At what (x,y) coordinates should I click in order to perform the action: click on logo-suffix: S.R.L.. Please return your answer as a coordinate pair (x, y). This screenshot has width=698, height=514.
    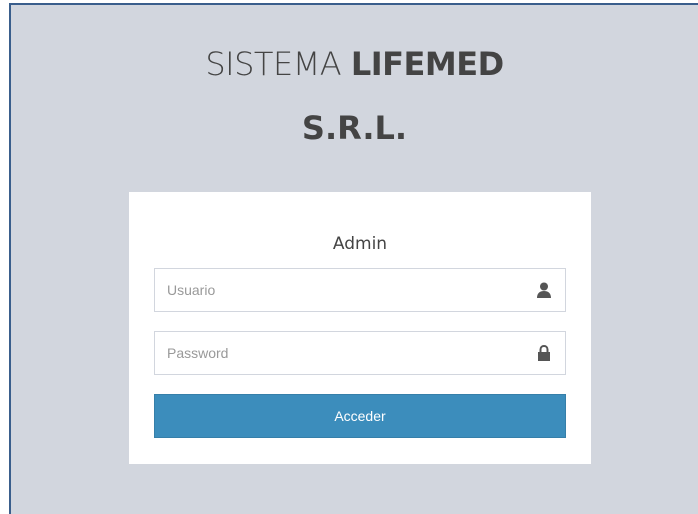
    Looking at the image, I should click on (354, 128).